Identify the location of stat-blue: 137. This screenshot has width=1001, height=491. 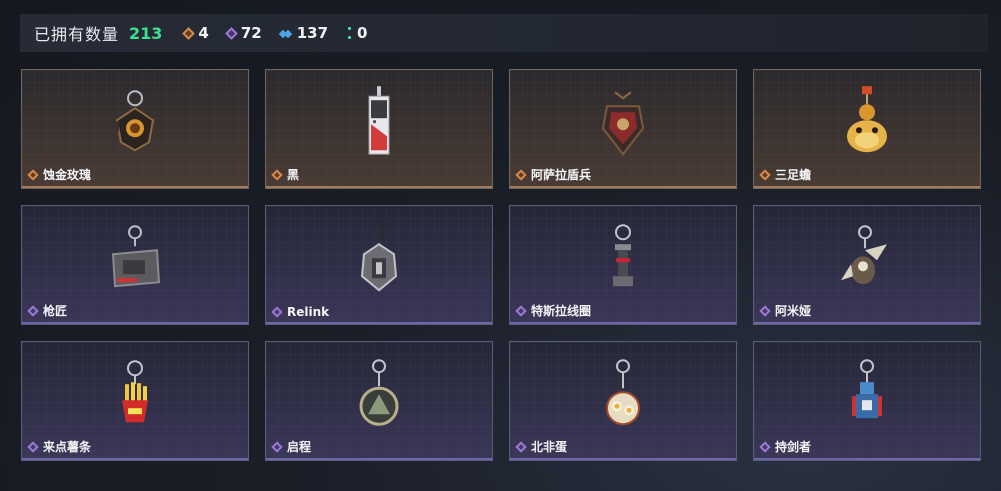
(304, 33).